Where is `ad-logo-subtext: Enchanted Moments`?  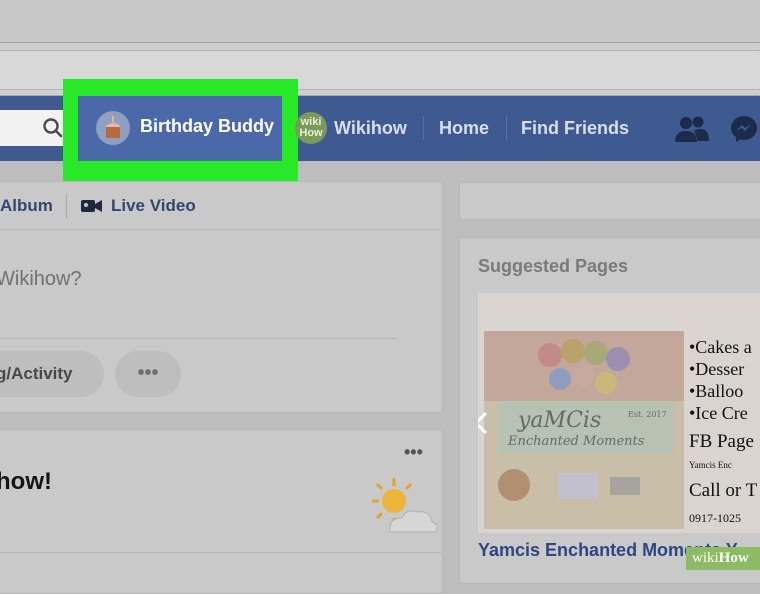
ad-logo-subtext: Enchanted Moments is located at coordinates (576, 441).